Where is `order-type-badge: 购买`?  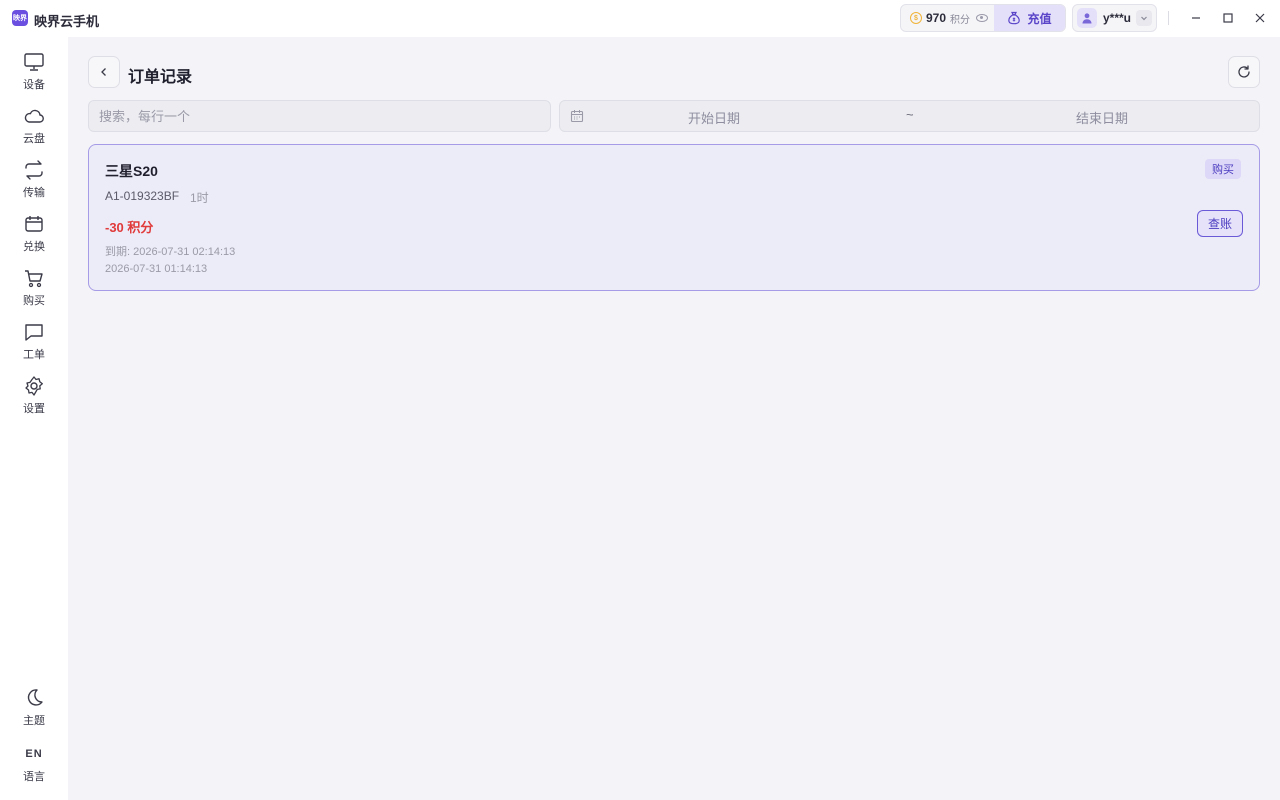 order-type-badge: 购买 is located at coordinates (1223, 169).